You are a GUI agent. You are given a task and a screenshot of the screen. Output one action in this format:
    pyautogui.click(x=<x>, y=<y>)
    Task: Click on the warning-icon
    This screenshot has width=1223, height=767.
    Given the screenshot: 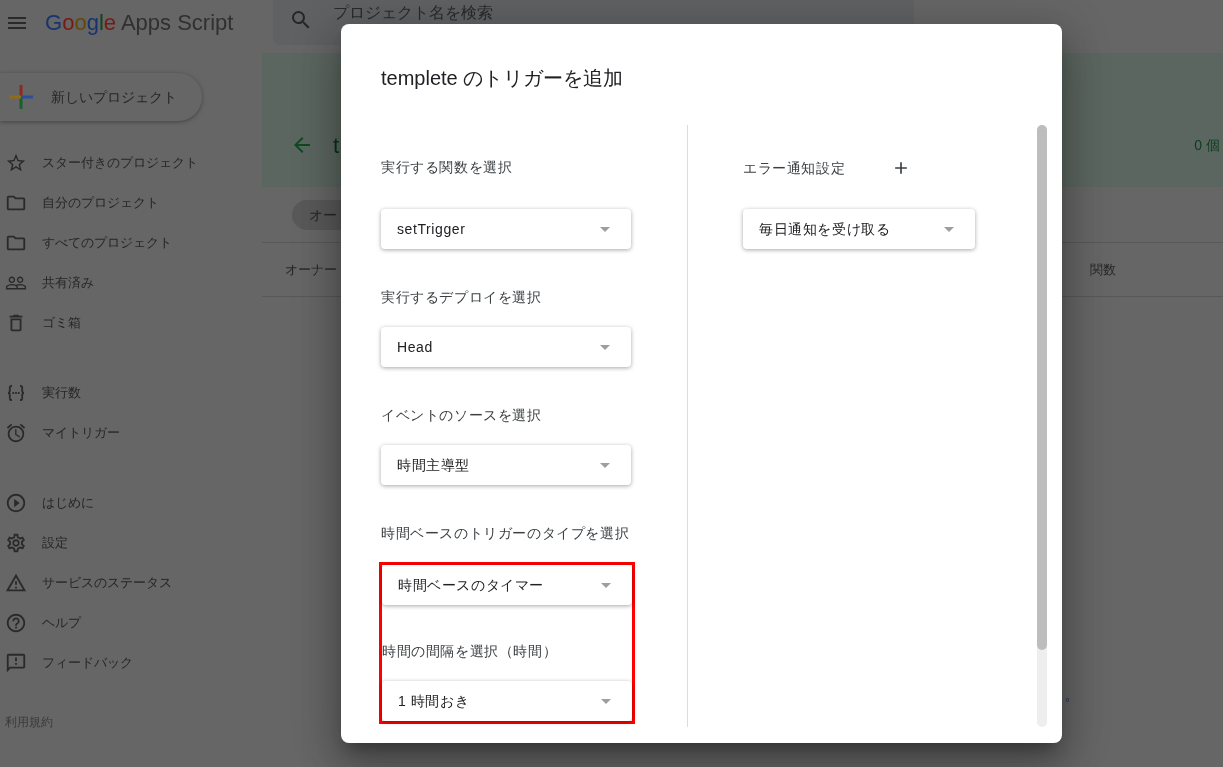 What is the action you would take?
    pyautogui.click(x=16, y=583)
    